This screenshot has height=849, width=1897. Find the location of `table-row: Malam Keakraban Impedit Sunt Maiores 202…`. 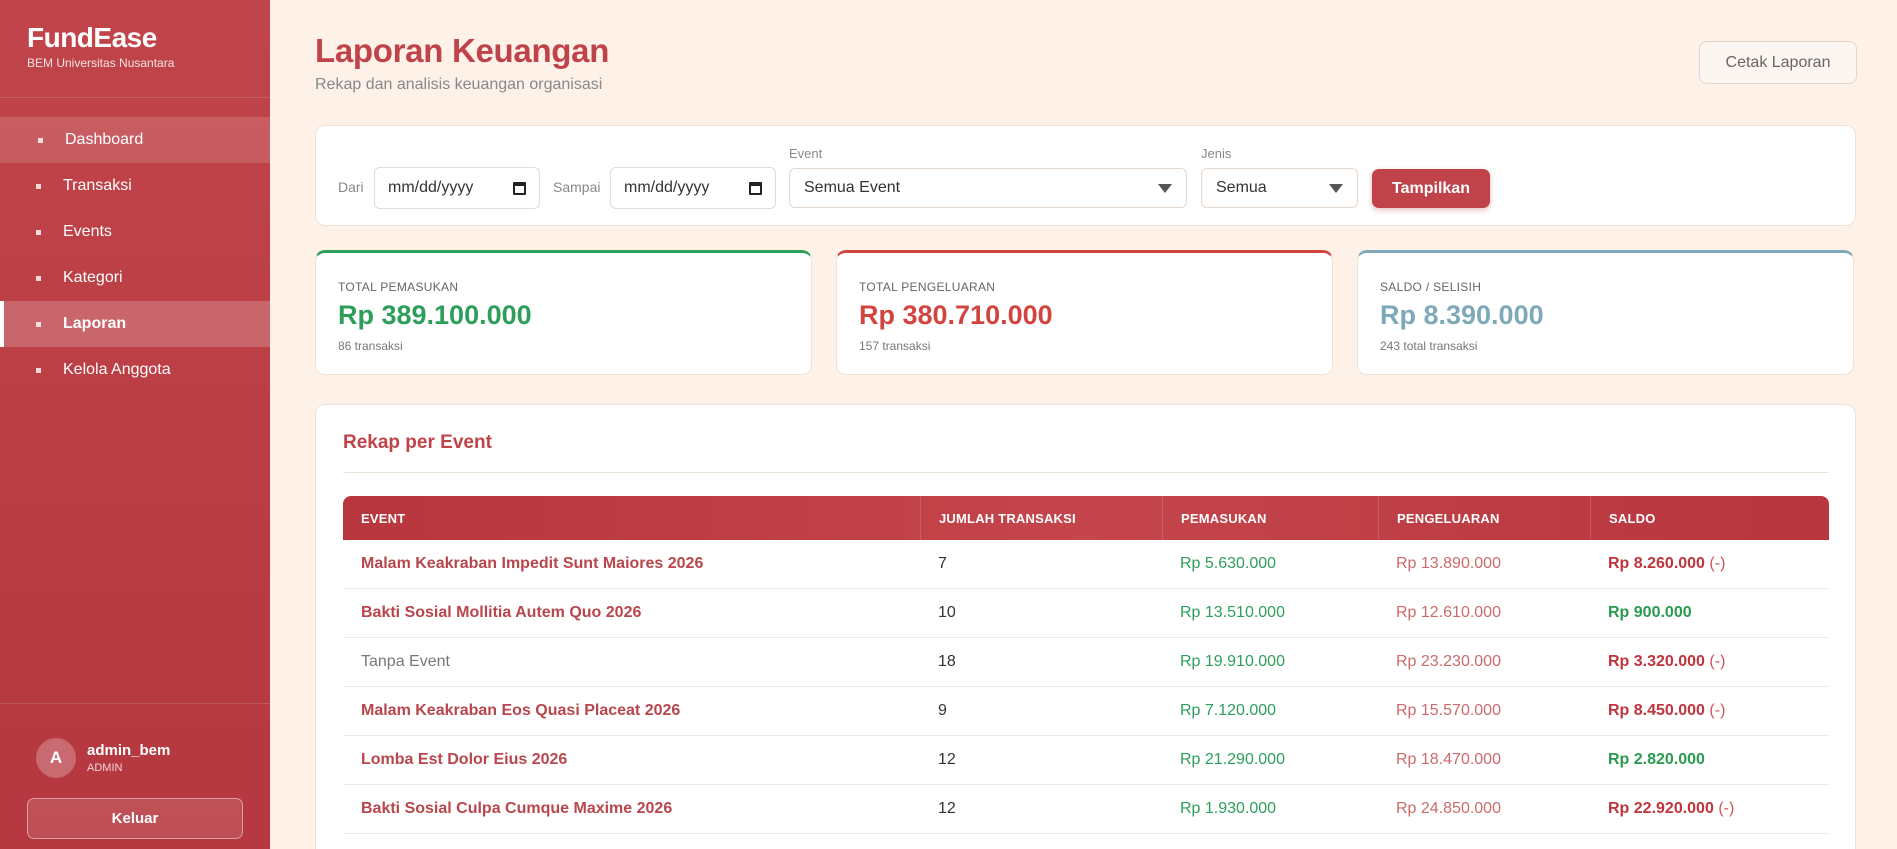

table-row: Malam Keakraban Impedit Sunt Maiores 202… is located at coordinates (1086, 564).